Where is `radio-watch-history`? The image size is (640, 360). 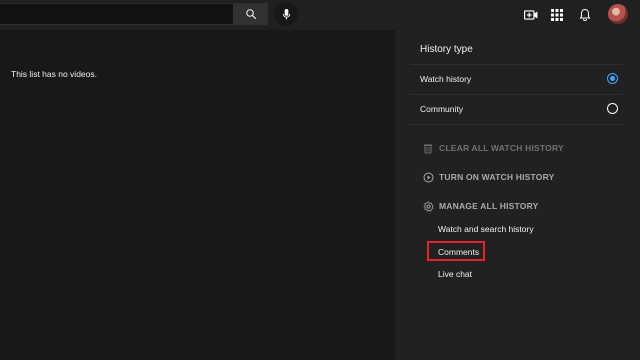
radio-watch-history is located at coordinates (612, 78).